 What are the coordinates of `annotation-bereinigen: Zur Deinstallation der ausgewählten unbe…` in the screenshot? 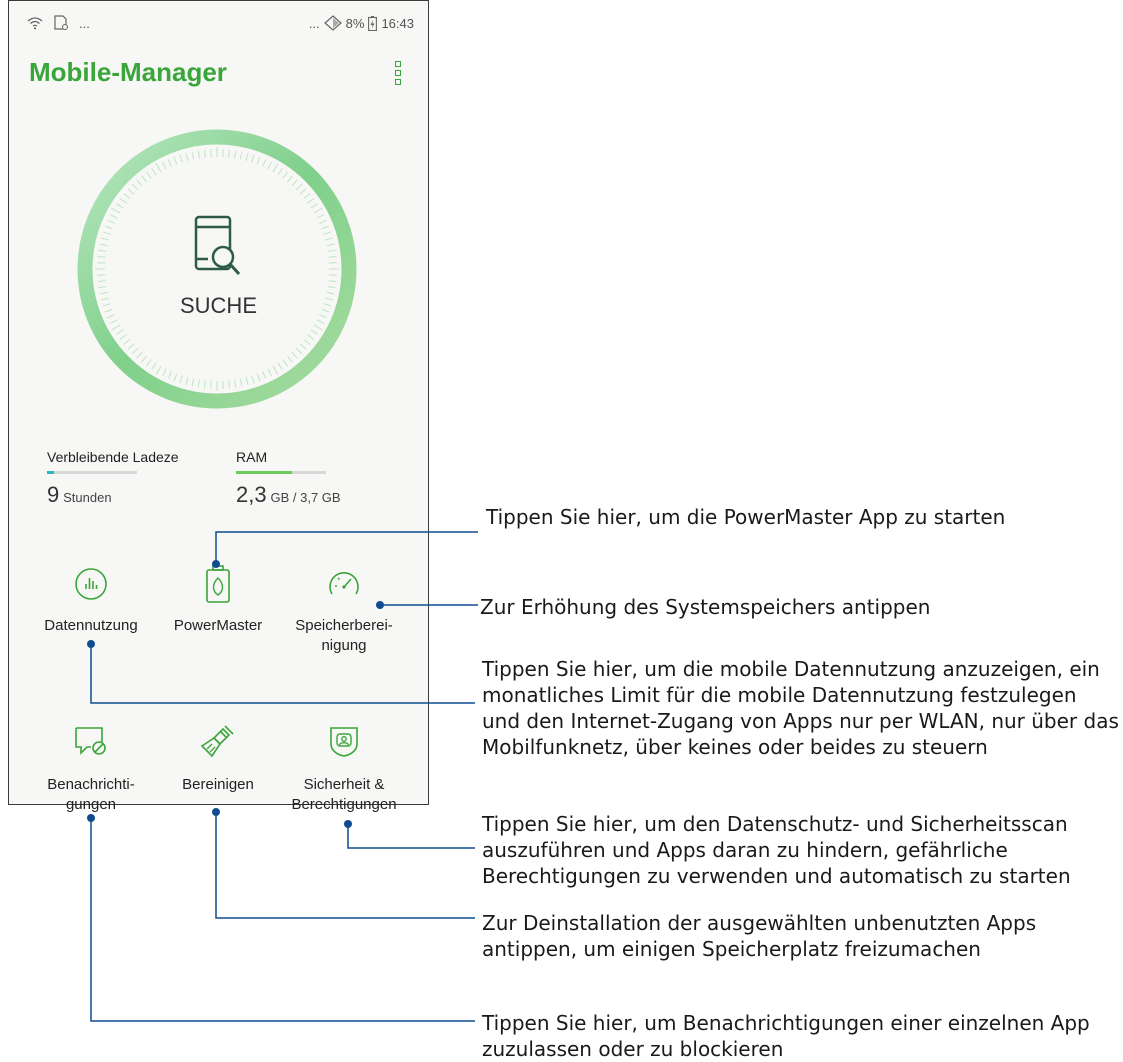 It's located at (759, 936).